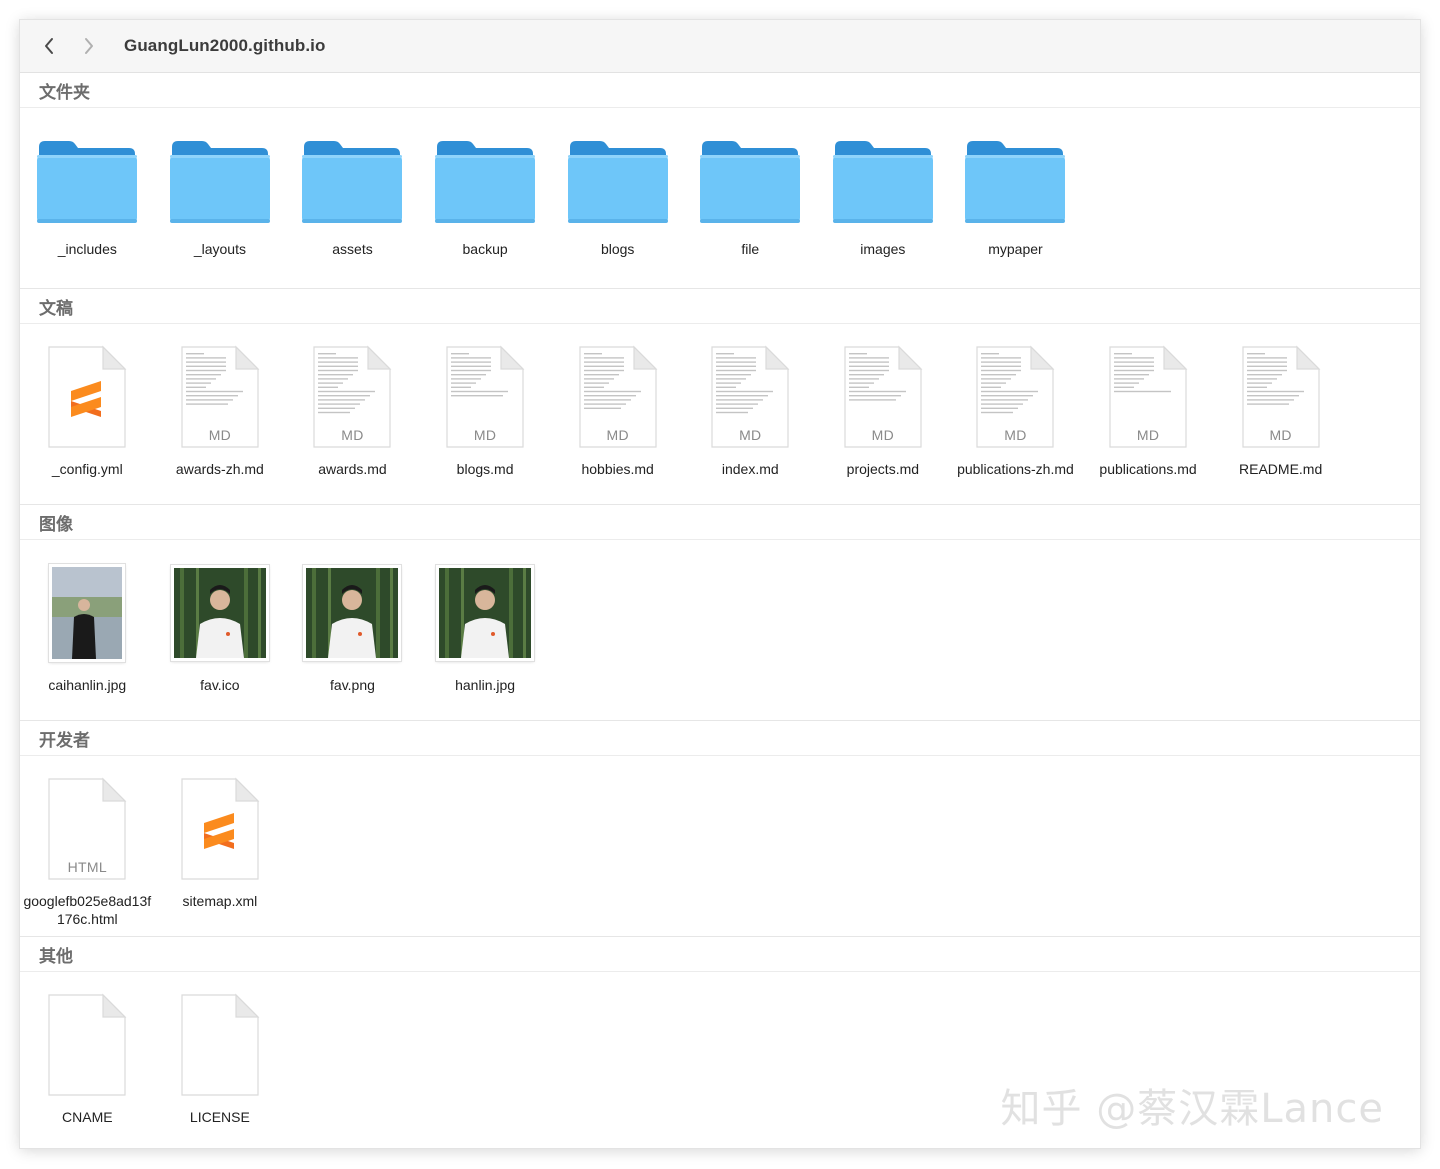  Describe the element at coordinates (87, 249) in the screenshot. I see `file-name-label: _includes` at that location.